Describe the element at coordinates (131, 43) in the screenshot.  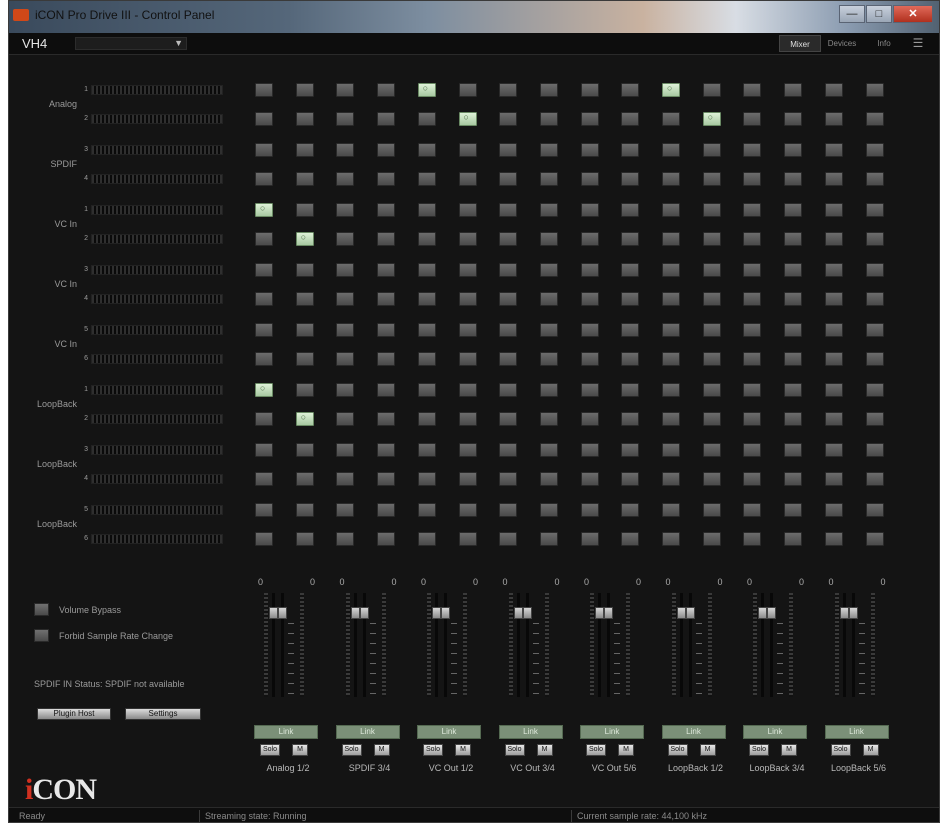
I see `device-select: ▼` at that location.